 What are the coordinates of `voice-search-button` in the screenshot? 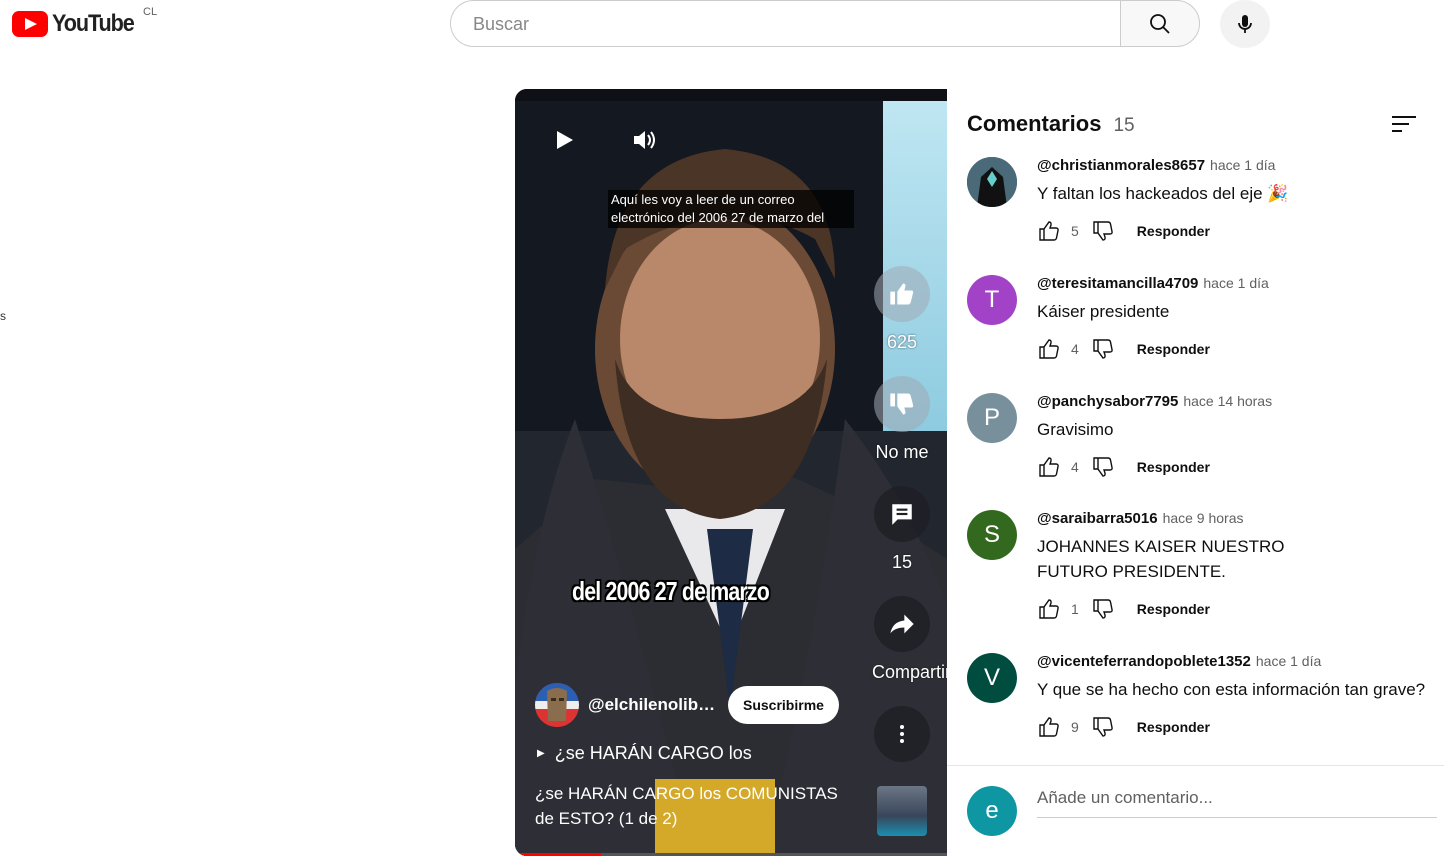 It's located at (1245, 24).